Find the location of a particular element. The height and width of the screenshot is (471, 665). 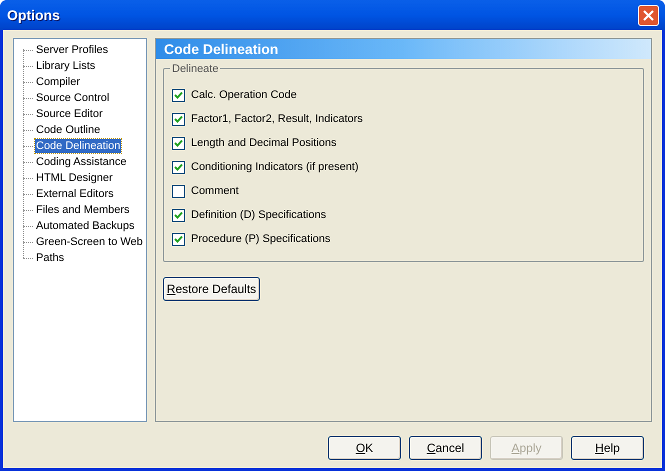

tree-item: Files and Members is located at coordinates (83, 210).